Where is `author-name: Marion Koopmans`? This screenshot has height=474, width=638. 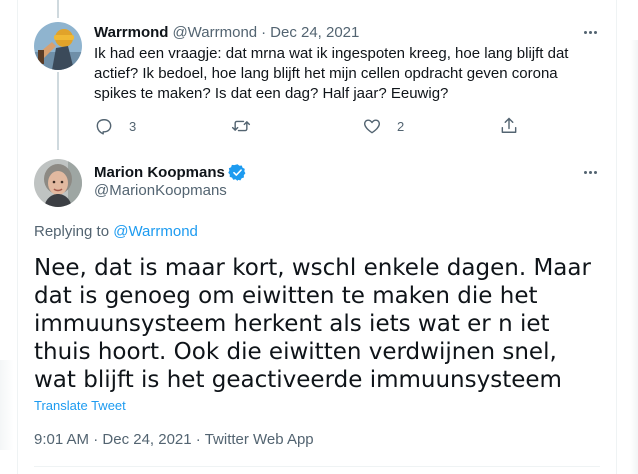
author-name: Marion Koopmans is located at coordinates (159, 172).